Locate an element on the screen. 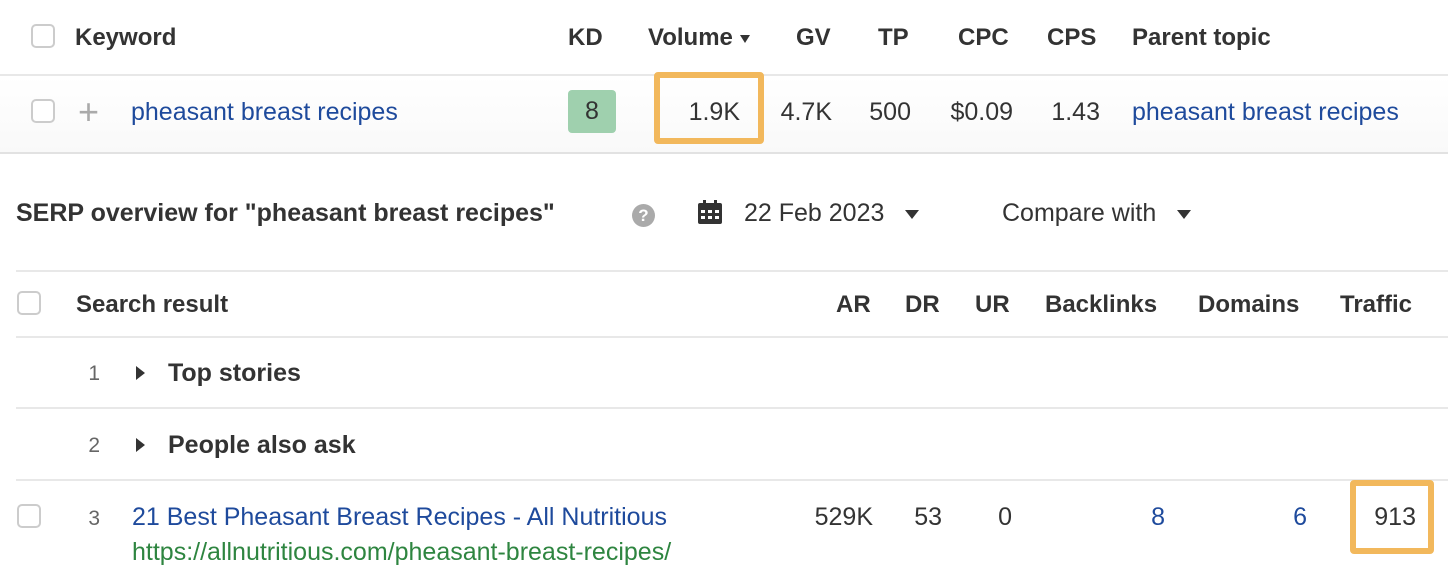 The image size is (1448, 584). ur-value: 0 is located at coordinates (1005, 517).